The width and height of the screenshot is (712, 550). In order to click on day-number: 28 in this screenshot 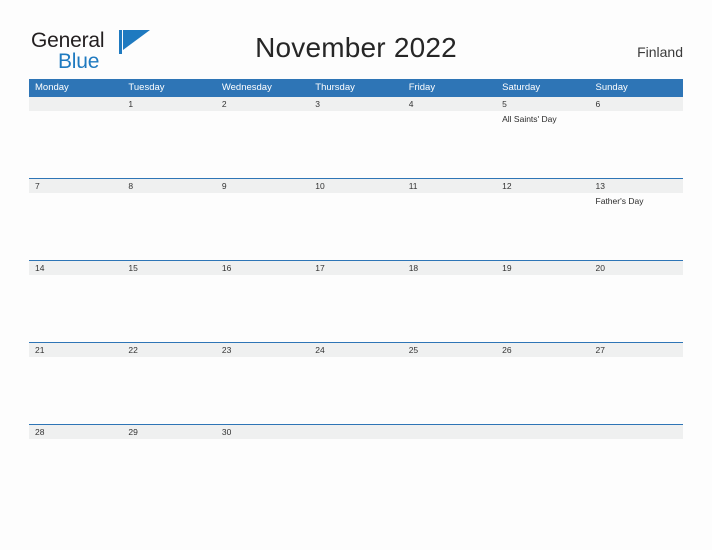, I will do `click(75, 432)`.